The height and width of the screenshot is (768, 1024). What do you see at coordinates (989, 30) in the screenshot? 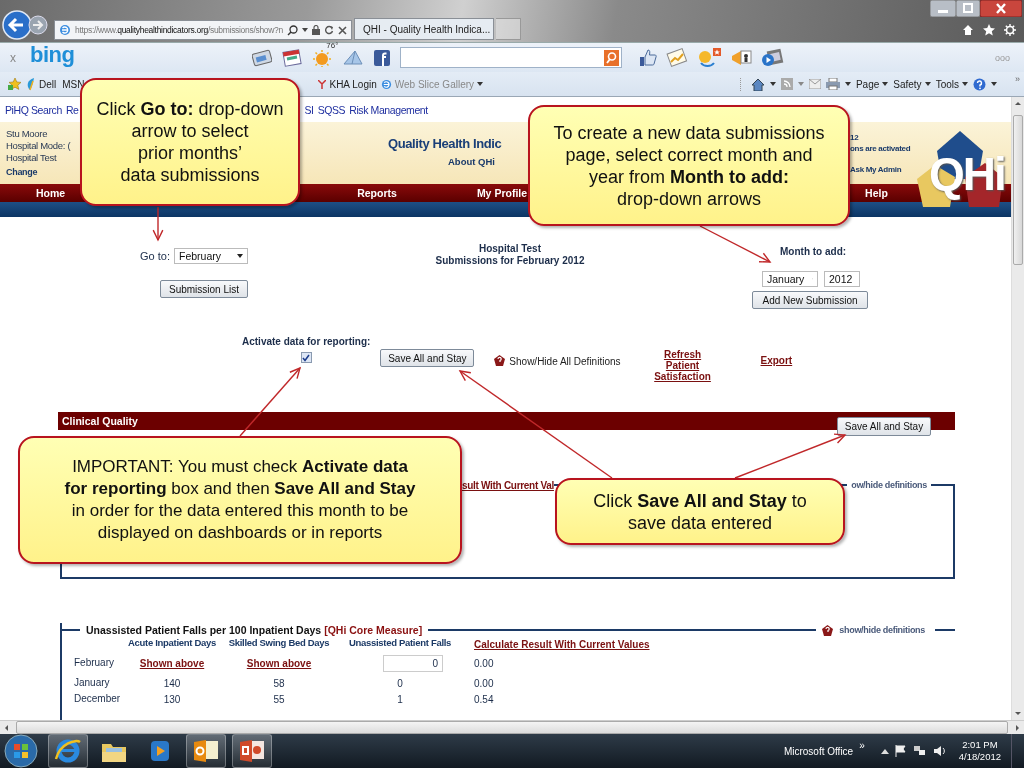
I see `star-icon` at bounding box center [989, 30].